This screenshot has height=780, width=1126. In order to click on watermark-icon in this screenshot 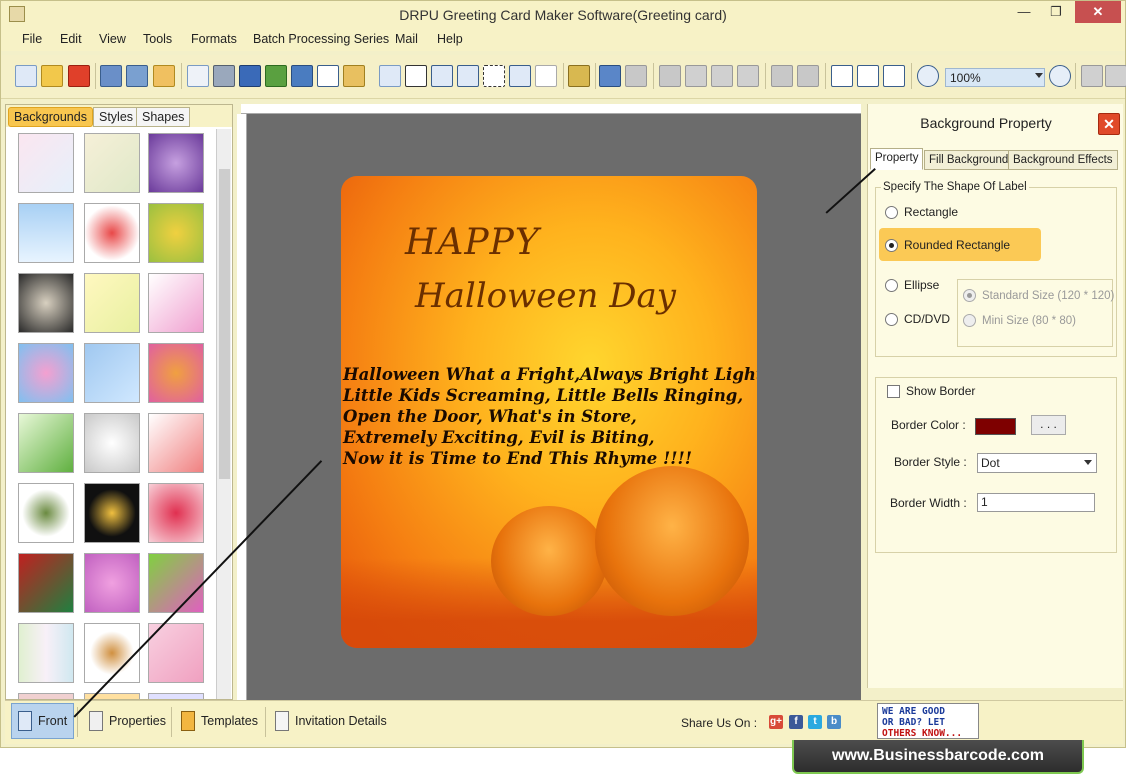, I will do `click(390, 76)`.